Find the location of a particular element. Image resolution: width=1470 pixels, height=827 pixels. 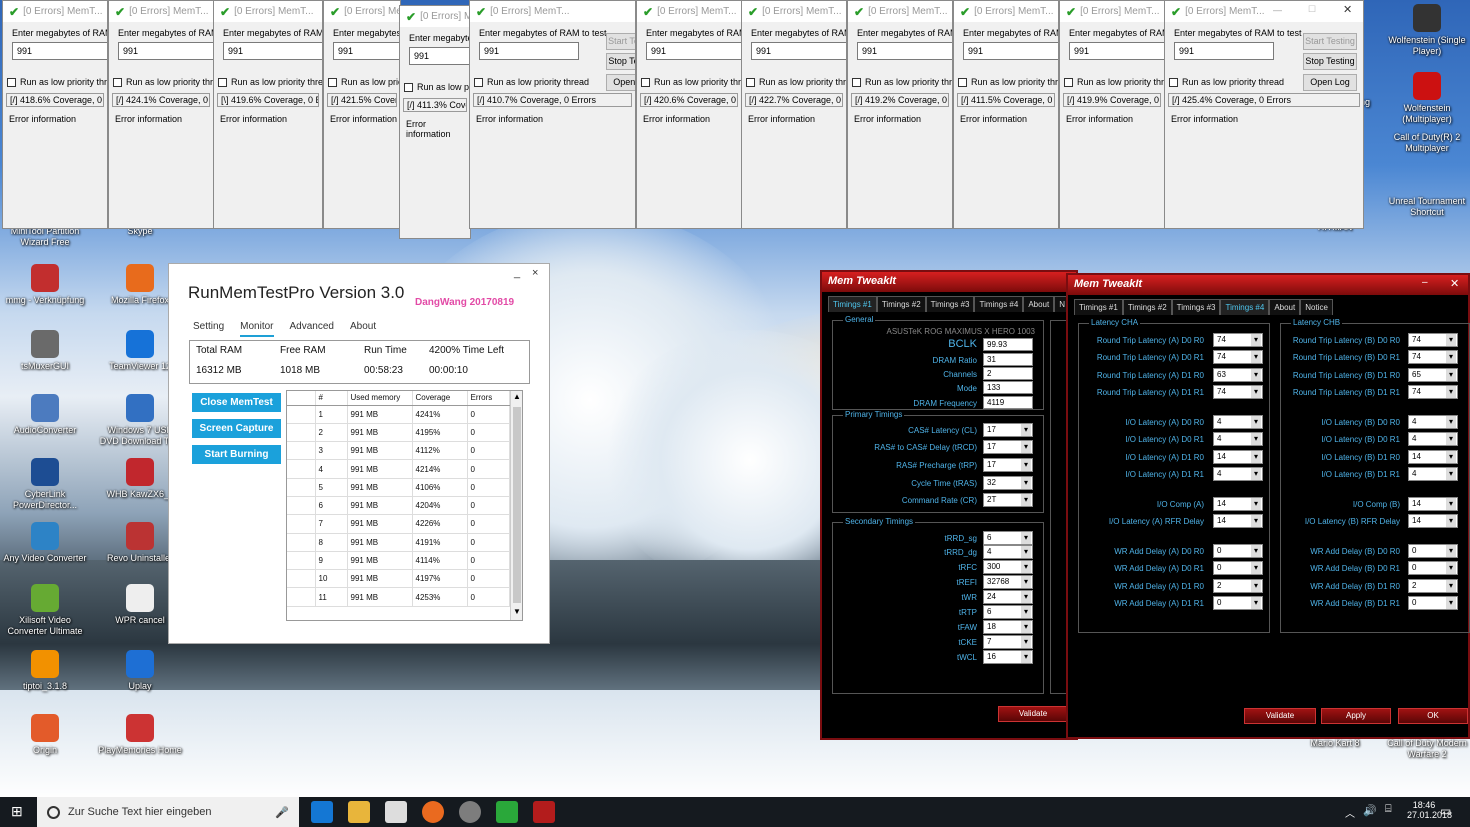

tab-about: About is located at coordinates (363, 329).